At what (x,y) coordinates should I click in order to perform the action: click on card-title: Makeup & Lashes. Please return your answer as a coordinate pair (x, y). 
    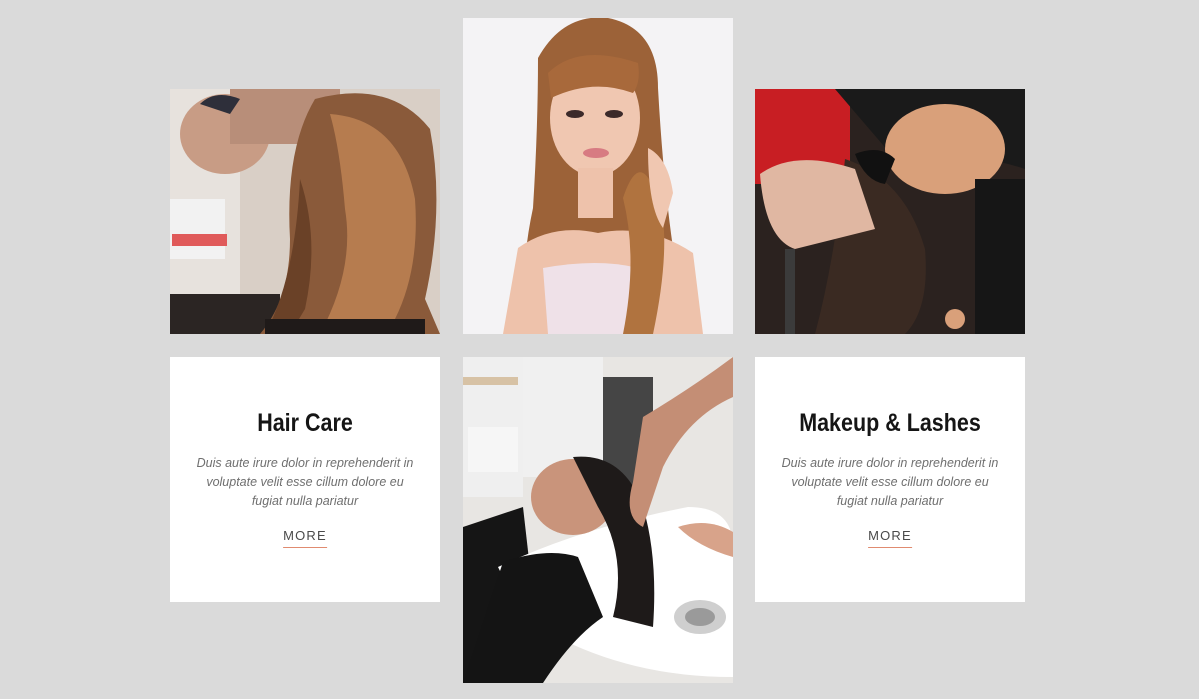
    Looking at the image, I should click on (890, 423).